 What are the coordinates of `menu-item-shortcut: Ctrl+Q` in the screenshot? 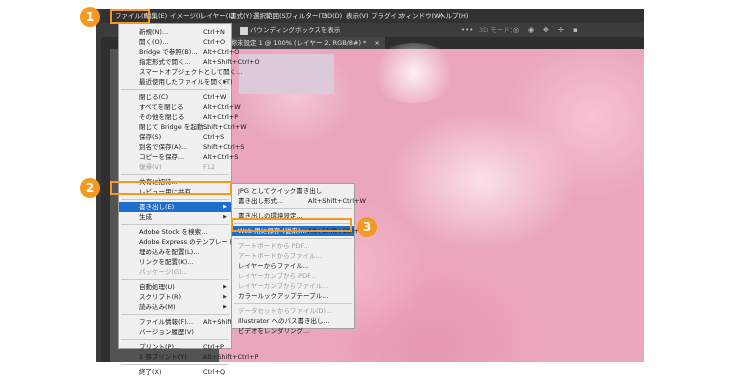 It's located at (214, 372).